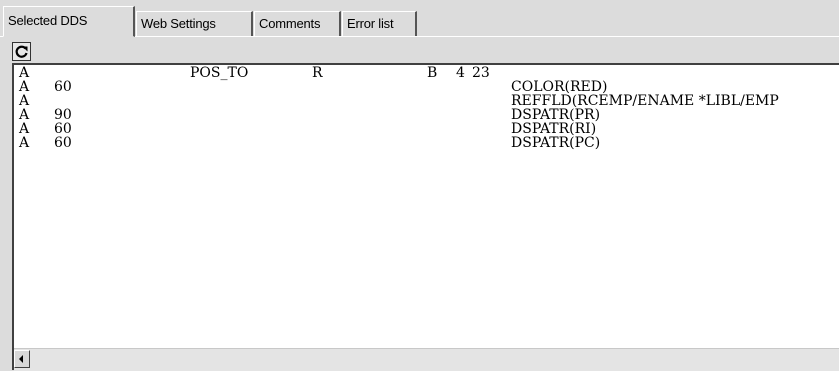  I want to click on refresh-button, so click(21, 51).